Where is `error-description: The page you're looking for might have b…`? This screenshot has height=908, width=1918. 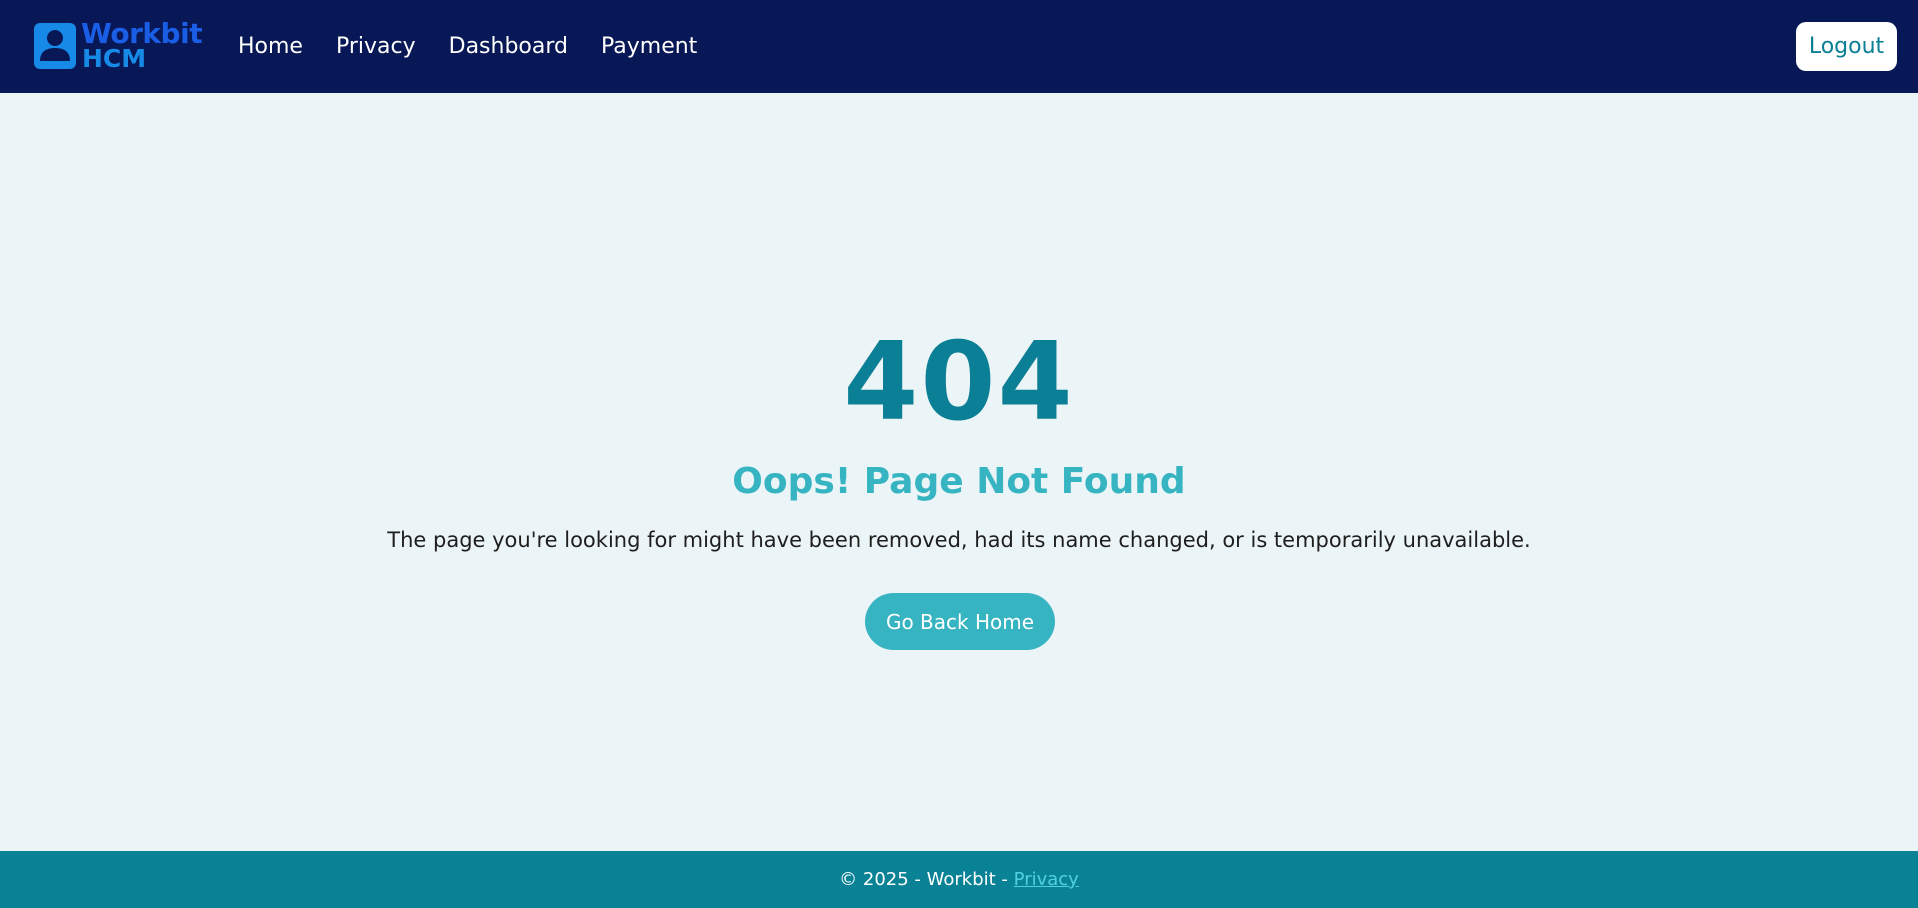
error-description: The page you're looking for might have b… is located at coordinates (959, 540).